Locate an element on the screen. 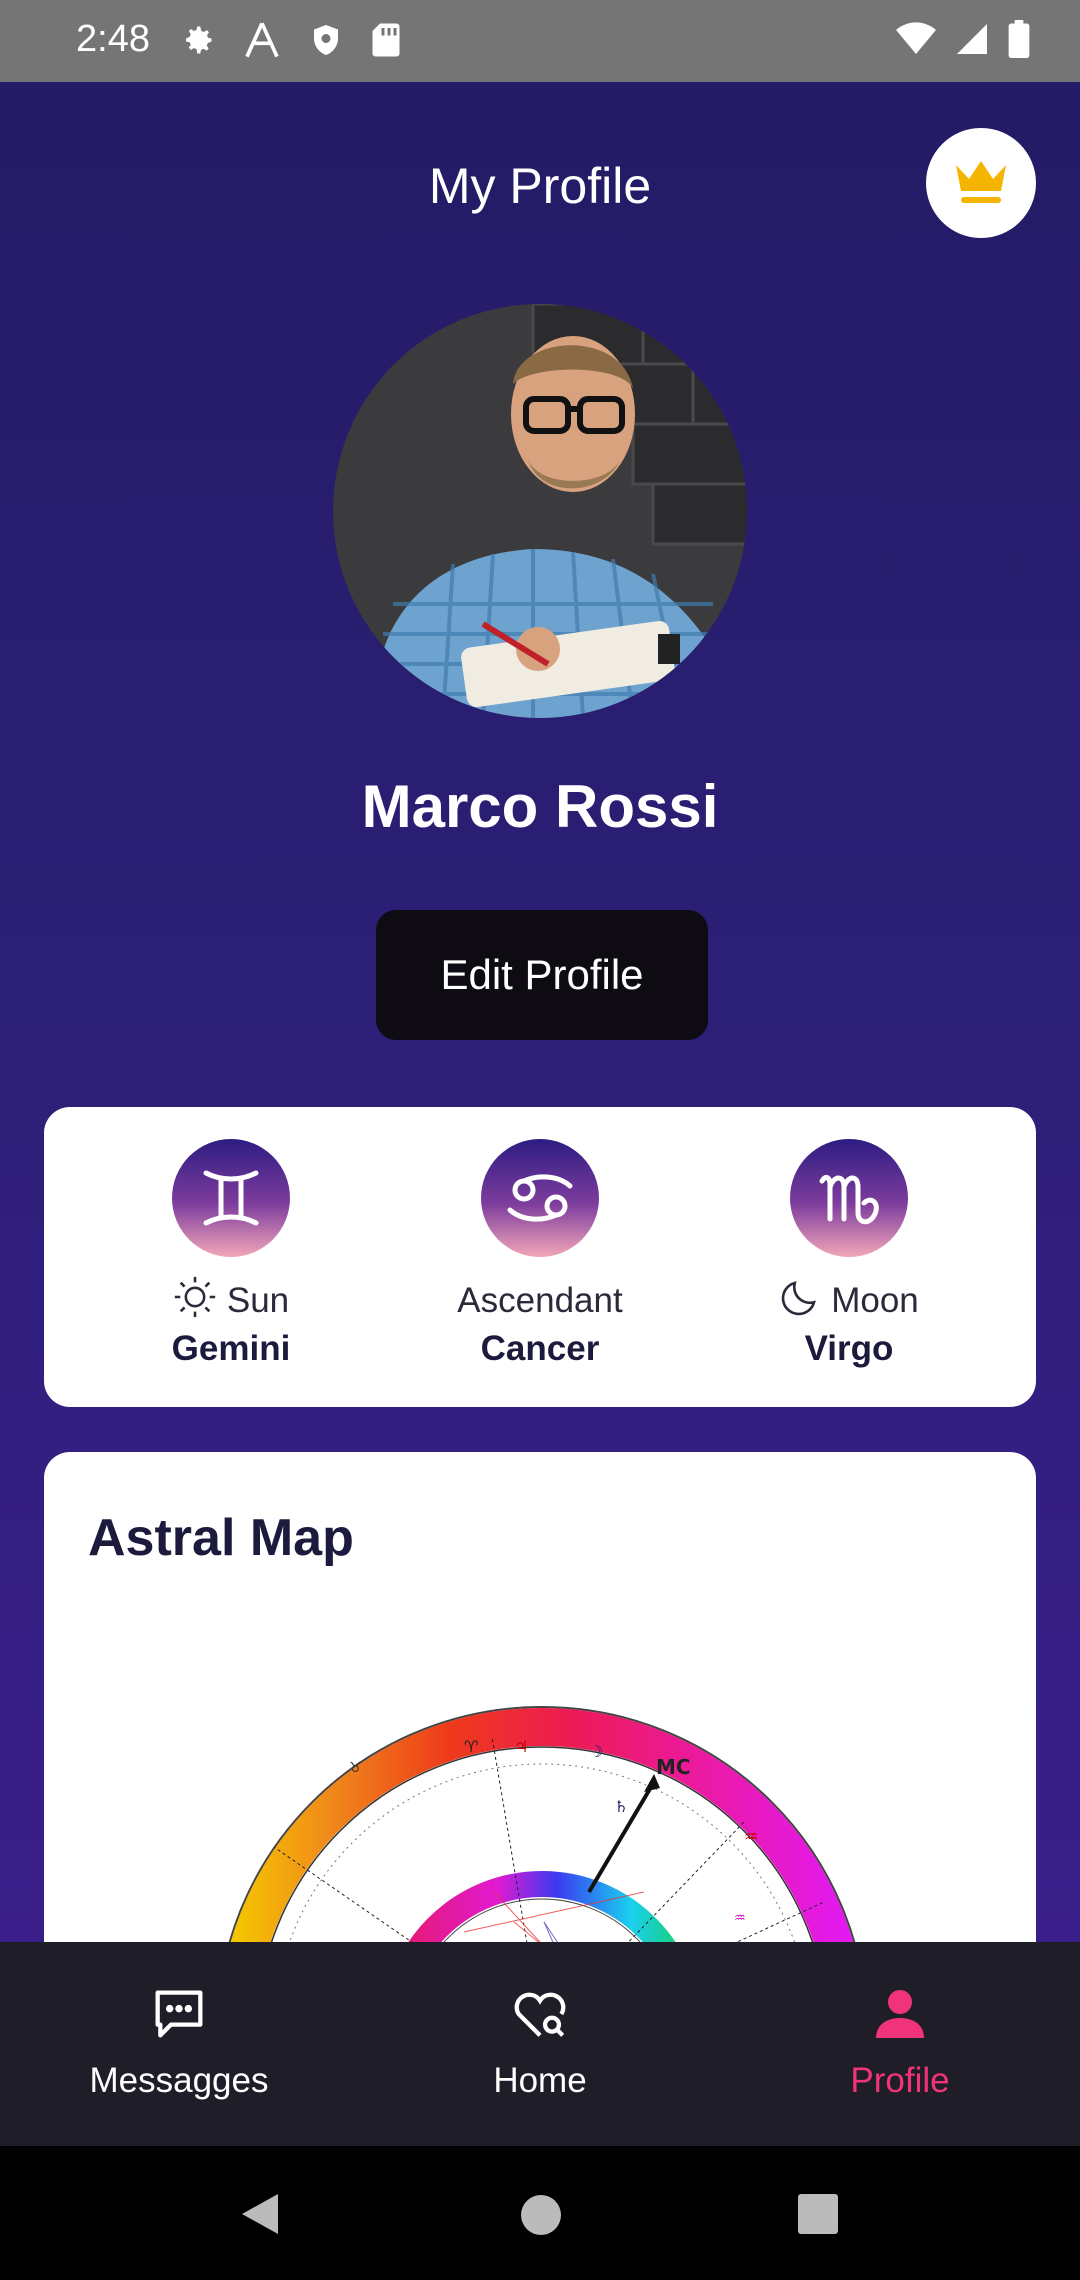 The image size is (1080, 2280). crown-icon is located at coordinates (981, 183).